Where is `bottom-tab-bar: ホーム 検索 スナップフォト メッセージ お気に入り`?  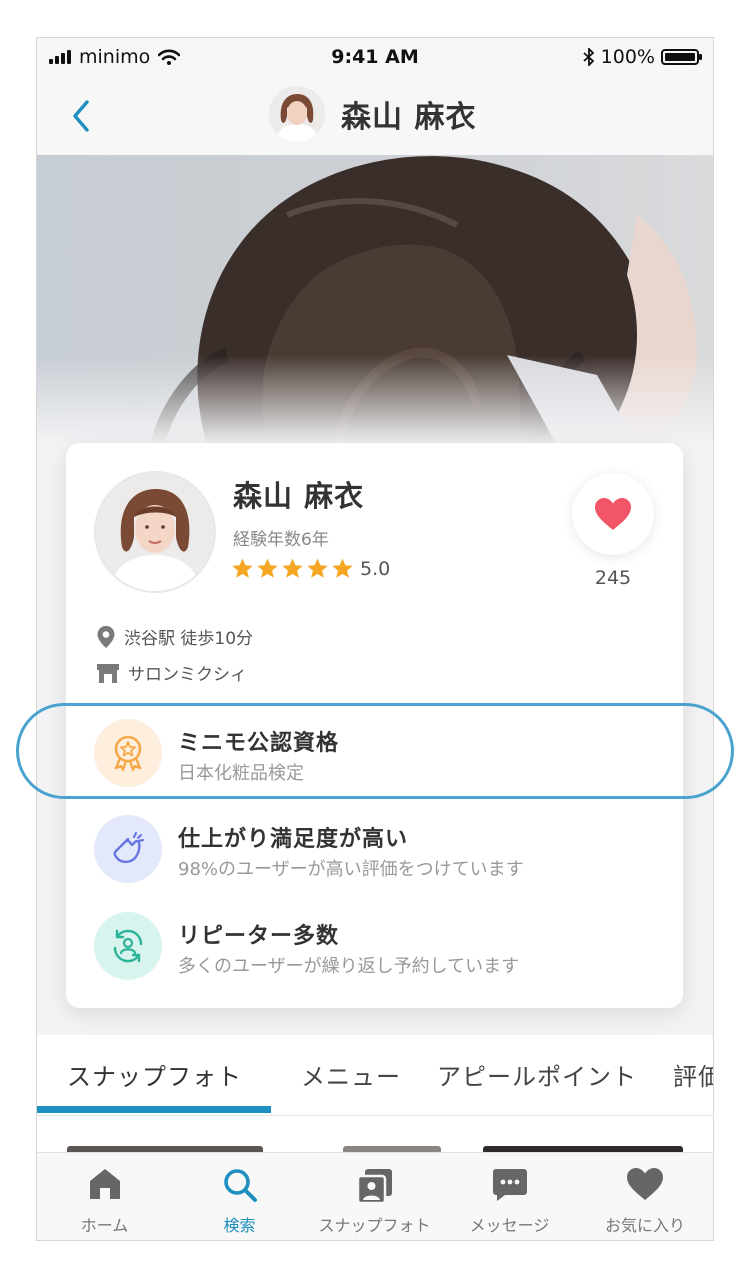 bottom-tab-bar: ホーム 検索 スナップフォト メッセージ お気に入り is located at coordinates (375, 1196).